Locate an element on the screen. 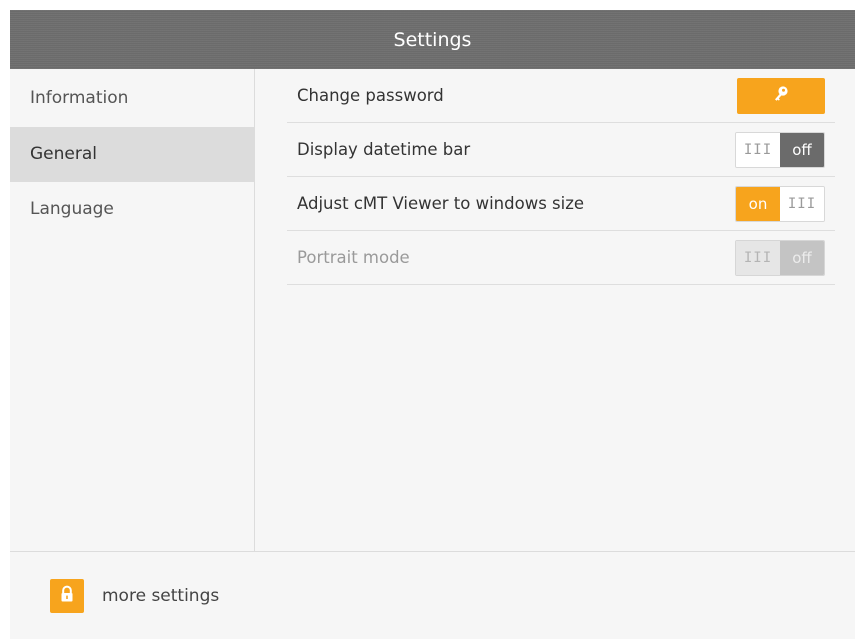 The height and width of the screenshot is (639, 855). key-icon is located at coordinates (781, 96).